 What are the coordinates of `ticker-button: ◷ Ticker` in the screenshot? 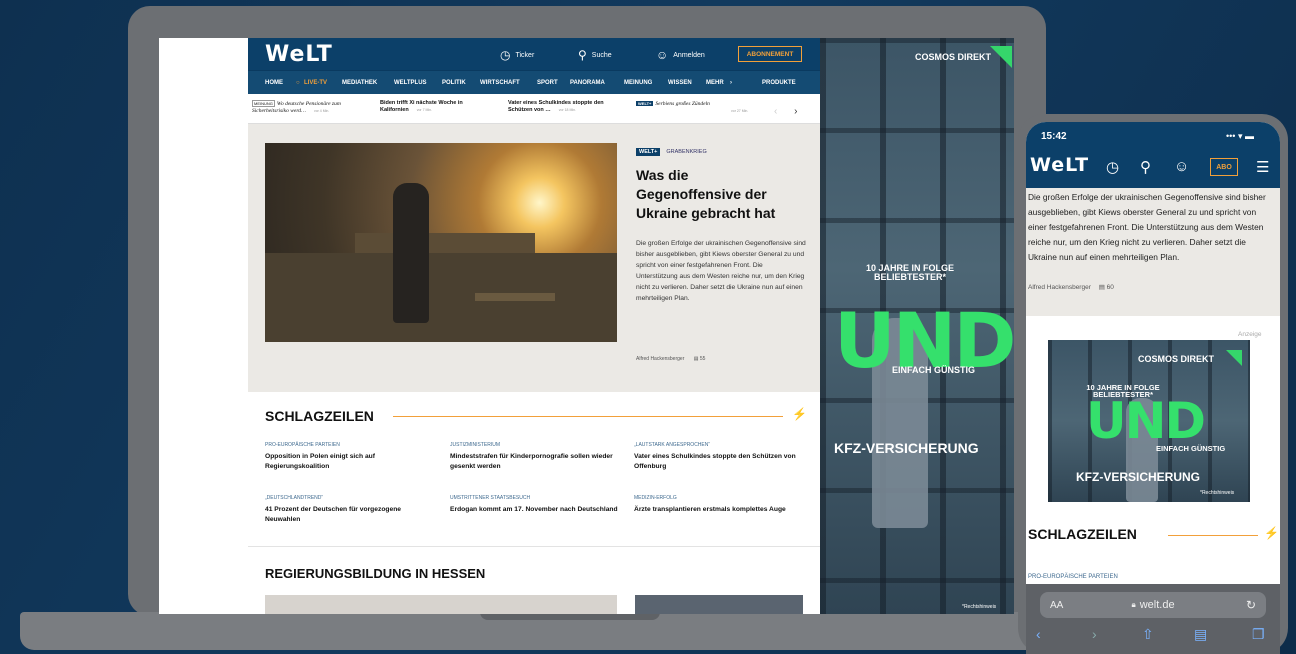 It's located at (517, 55).